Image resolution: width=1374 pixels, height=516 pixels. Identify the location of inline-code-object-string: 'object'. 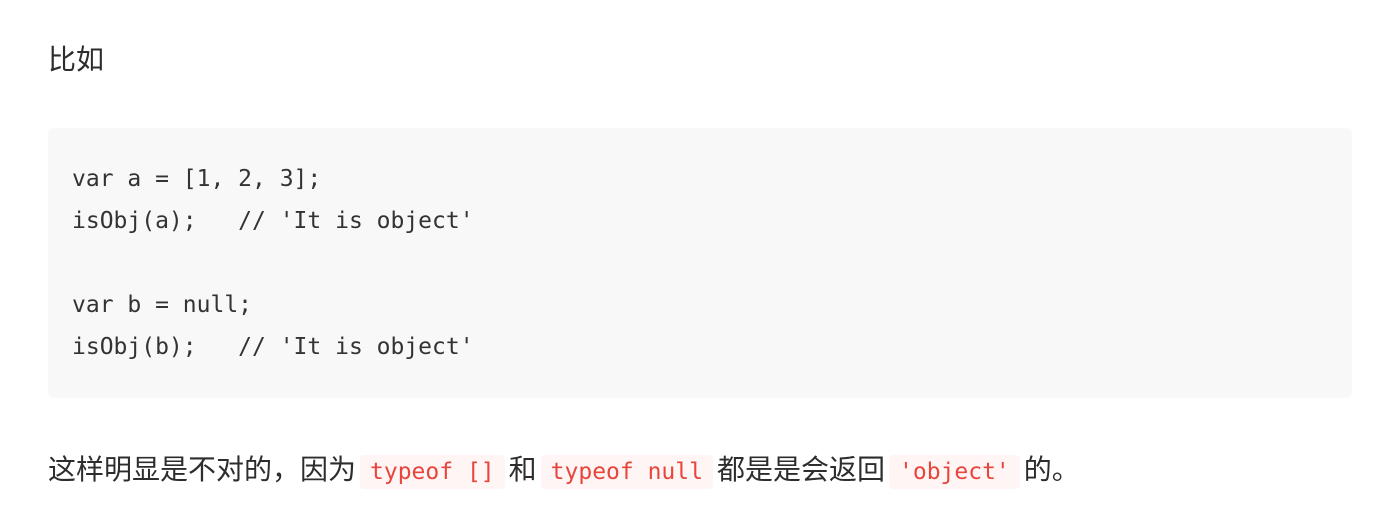
(954, 472).